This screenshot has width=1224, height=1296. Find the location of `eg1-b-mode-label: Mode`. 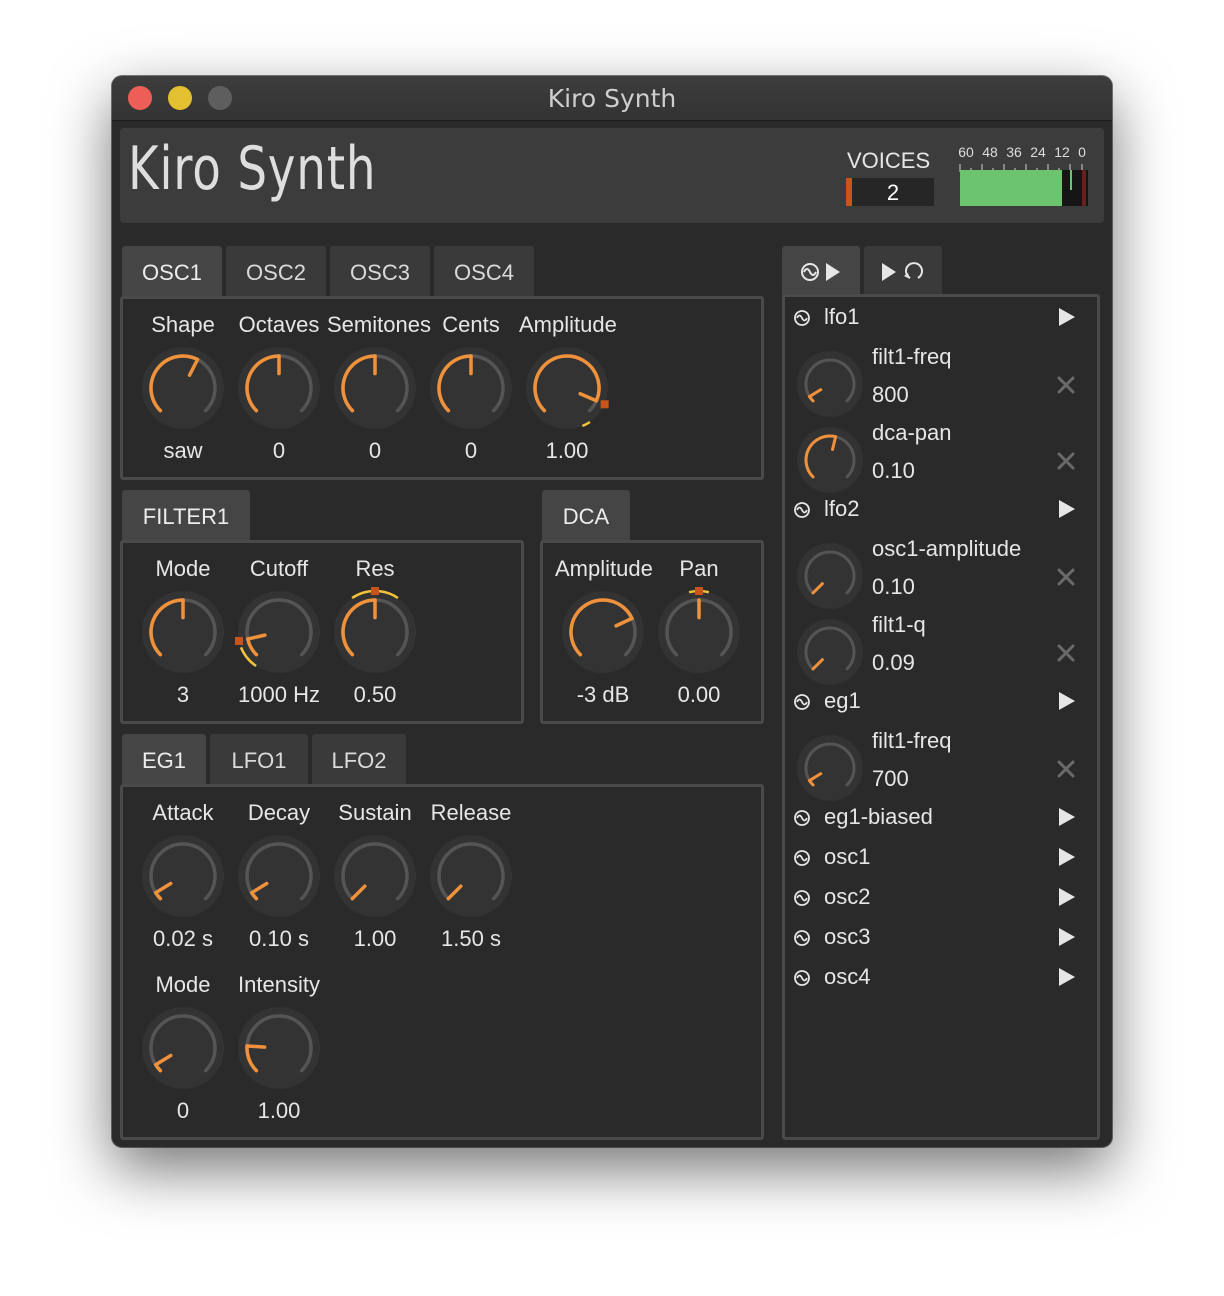

eg1-b-mode-label: Mode is located at coordinates (183, 984).